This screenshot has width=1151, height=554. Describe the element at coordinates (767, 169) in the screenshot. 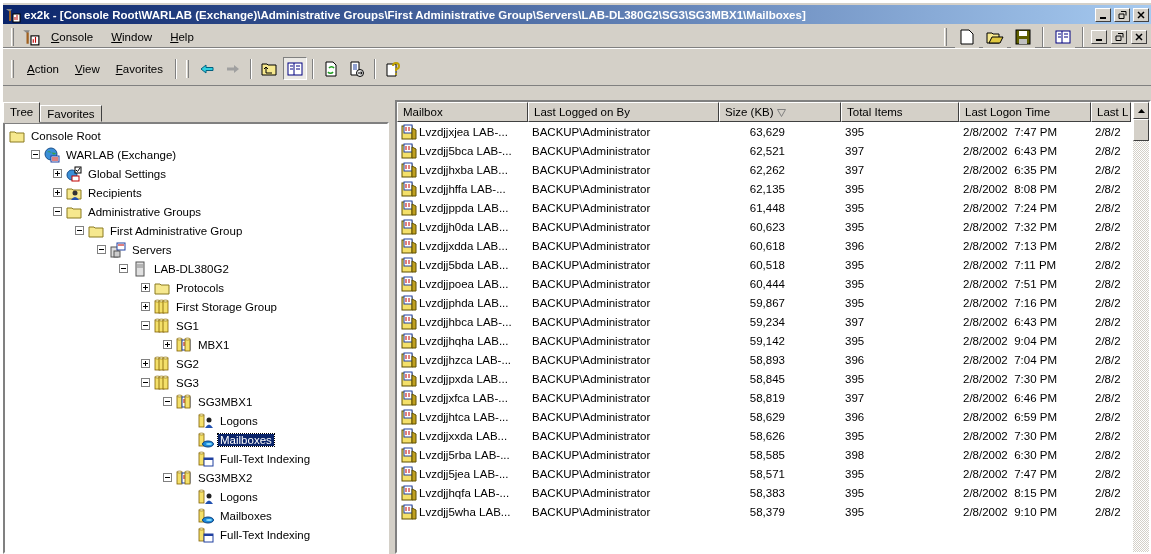

I see `table-cell: 62,262` at that location.